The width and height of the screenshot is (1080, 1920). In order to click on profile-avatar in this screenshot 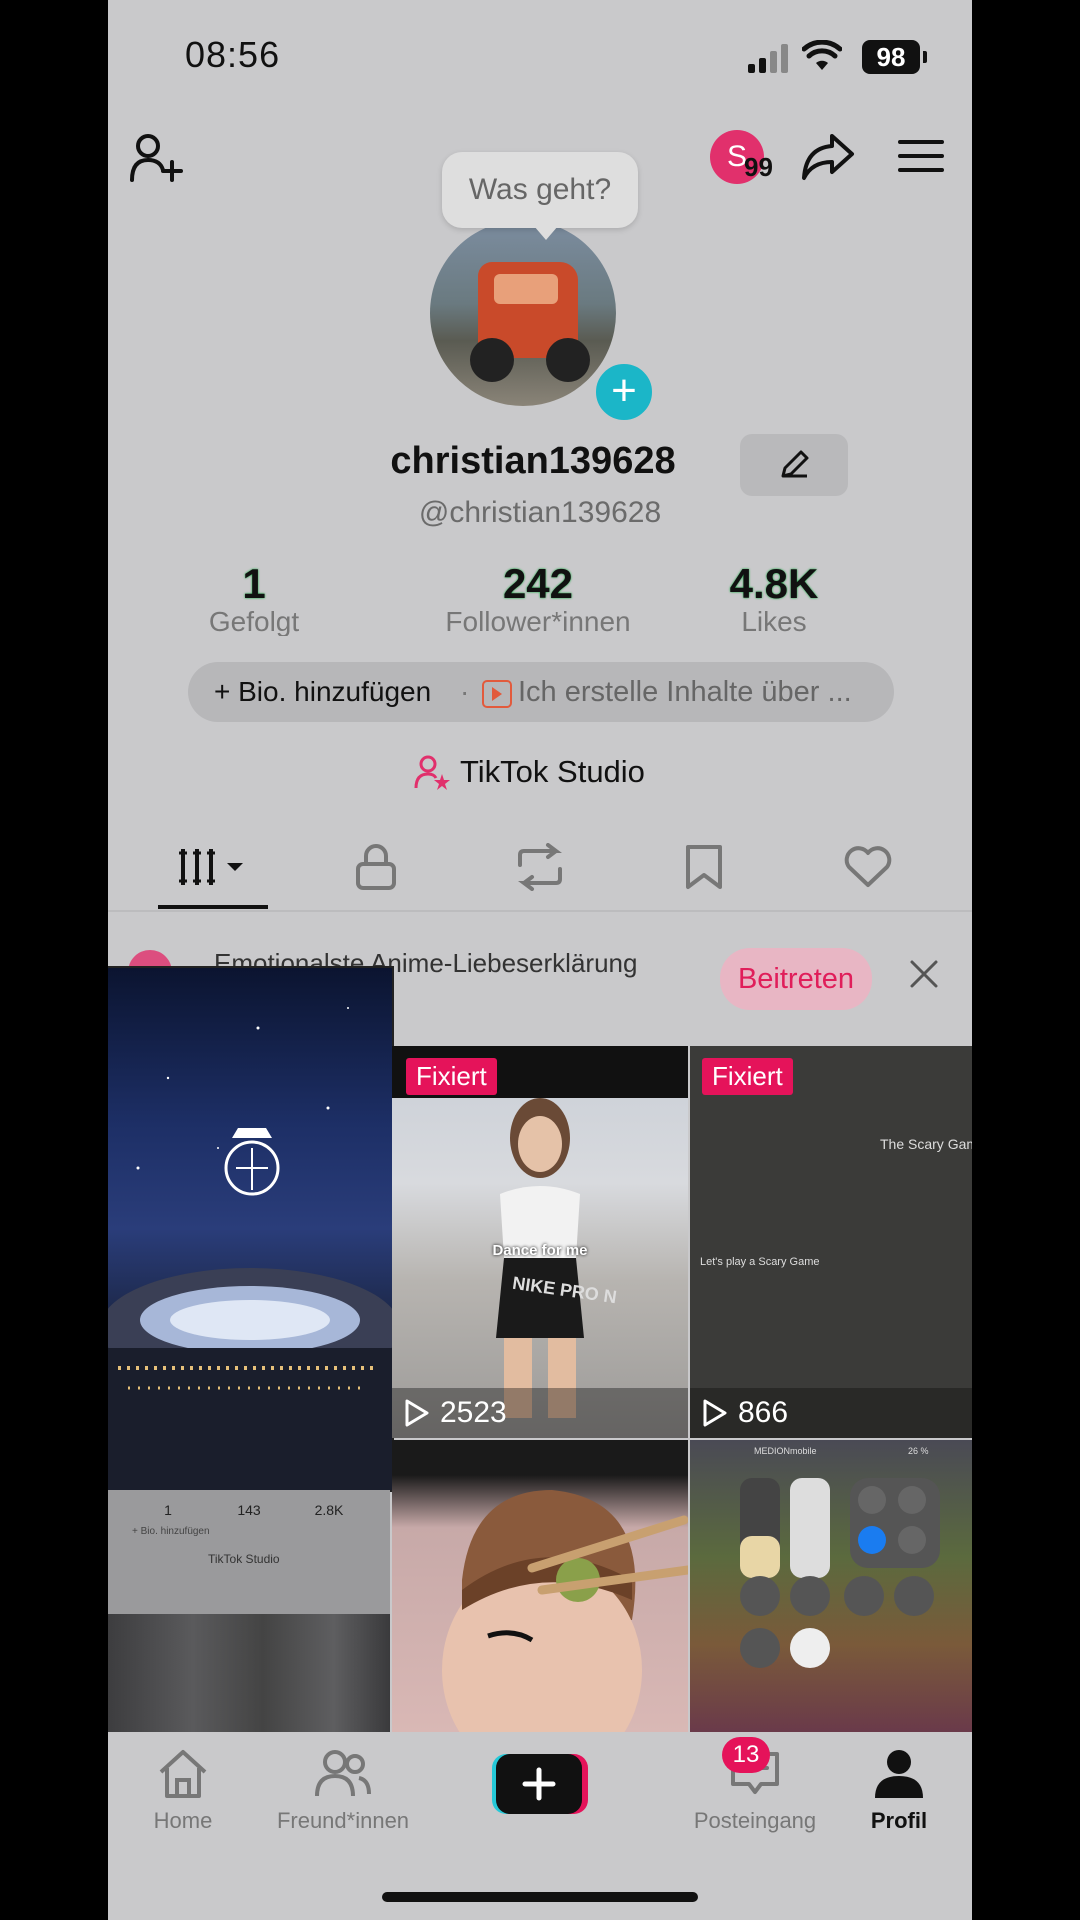, I will do `click(523, 313)`.